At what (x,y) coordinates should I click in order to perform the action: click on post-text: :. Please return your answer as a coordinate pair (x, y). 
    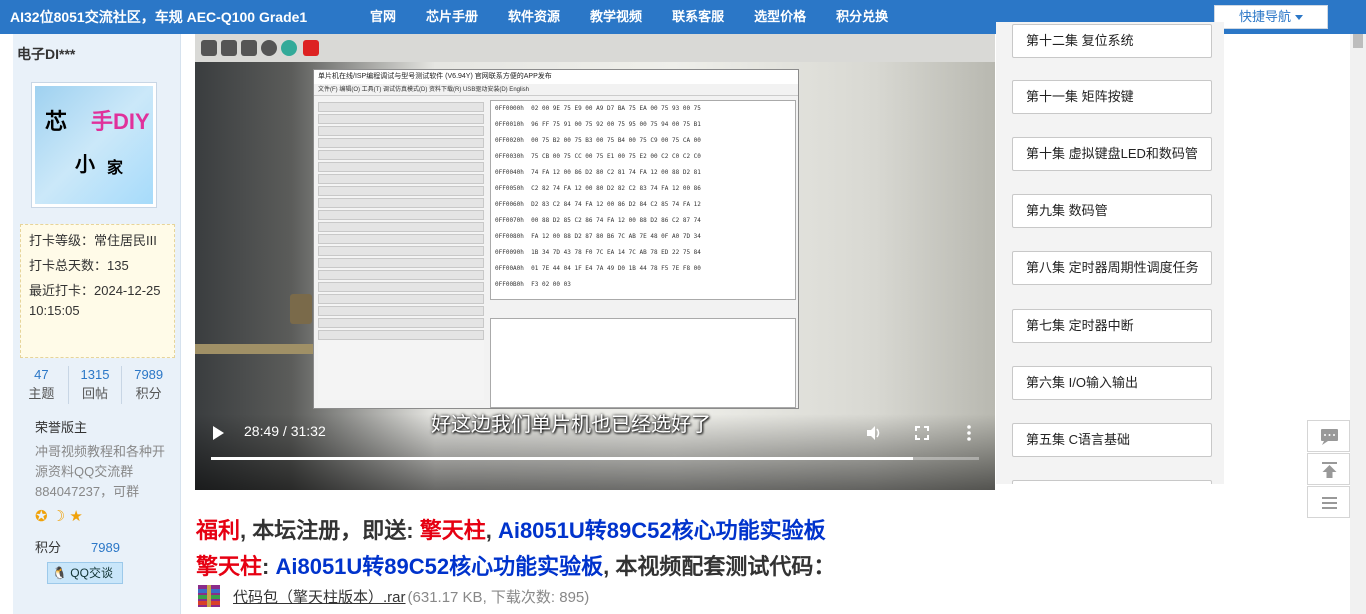
    Looking at the image, I should click on (269, 566).